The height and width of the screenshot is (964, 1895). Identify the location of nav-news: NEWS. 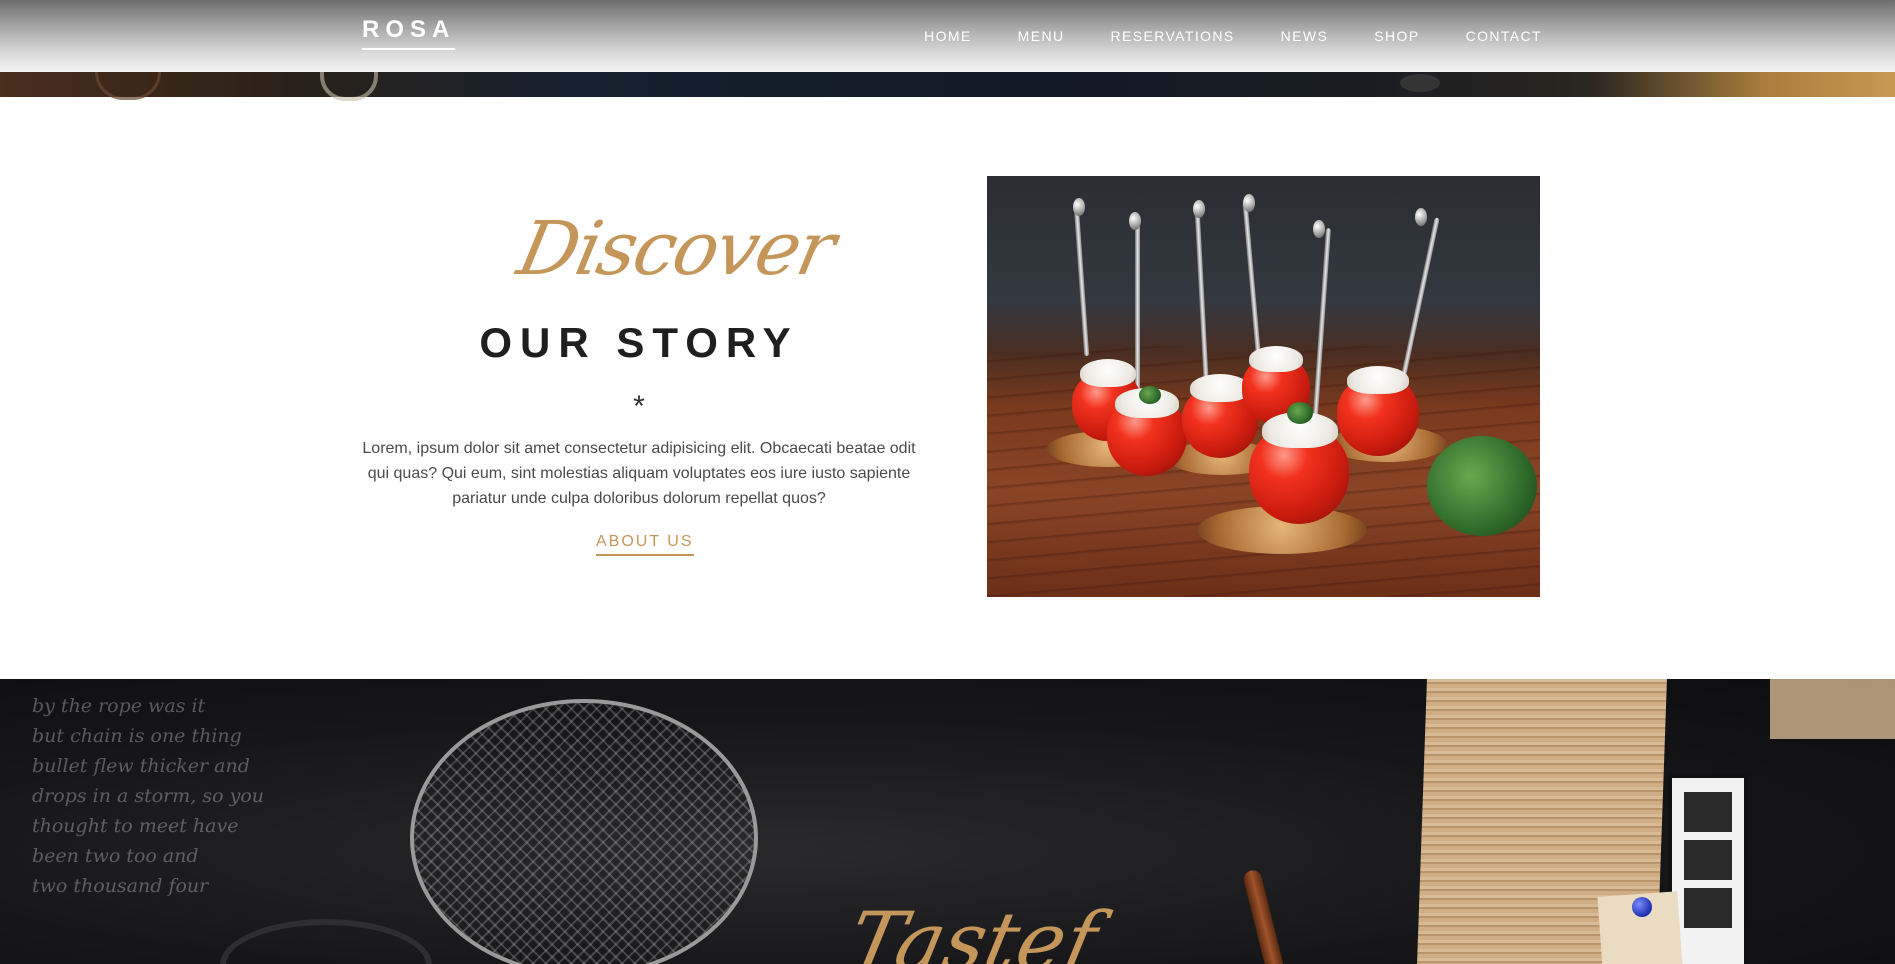
(1305, 36).